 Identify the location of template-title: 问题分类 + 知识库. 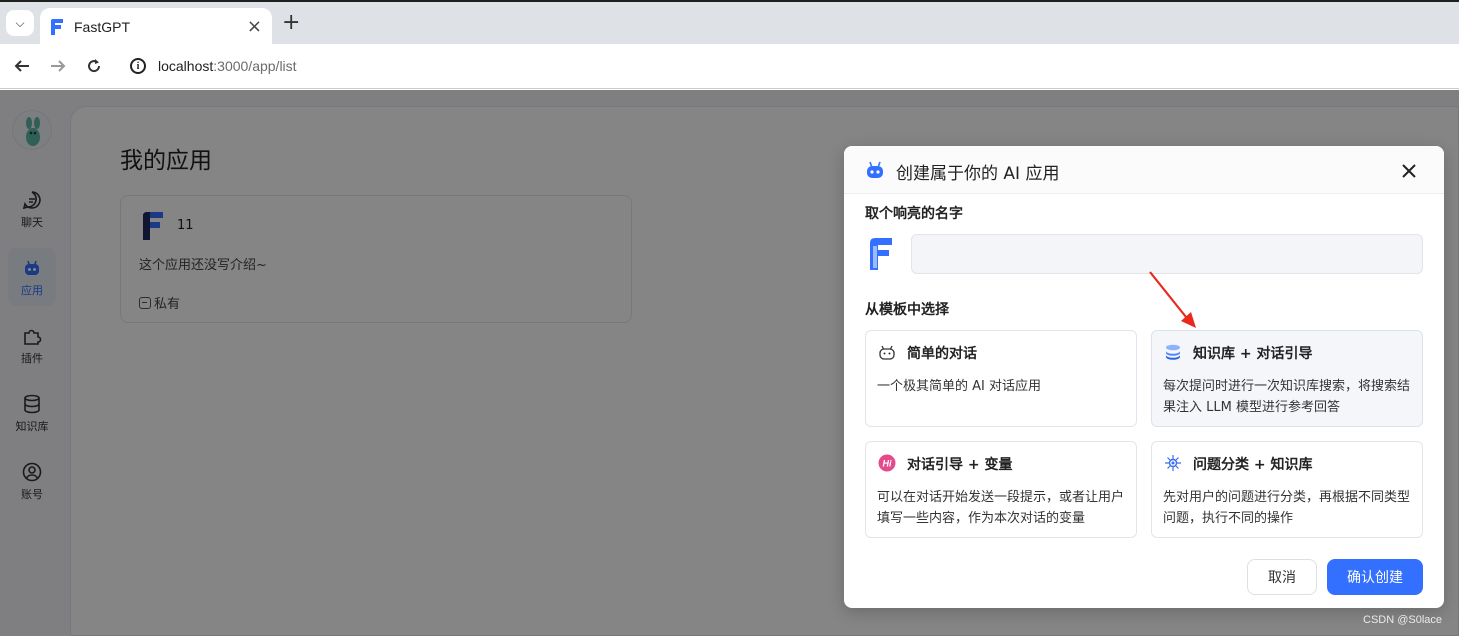
(1253, 465).